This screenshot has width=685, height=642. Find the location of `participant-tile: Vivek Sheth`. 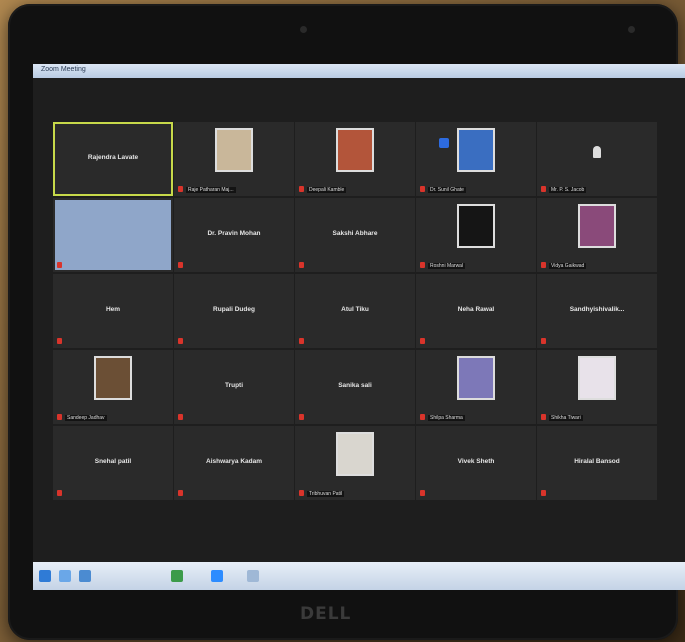

participant-tile: Vivek Sheth is located at coordinates (476, 463).